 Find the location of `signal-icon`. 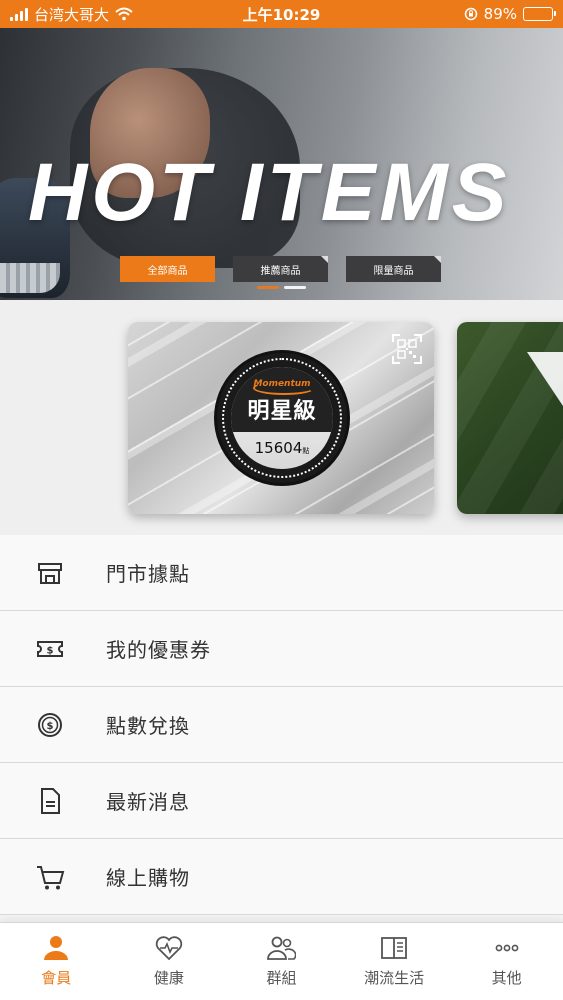

signal-icon is located at coordinates (19, 14).